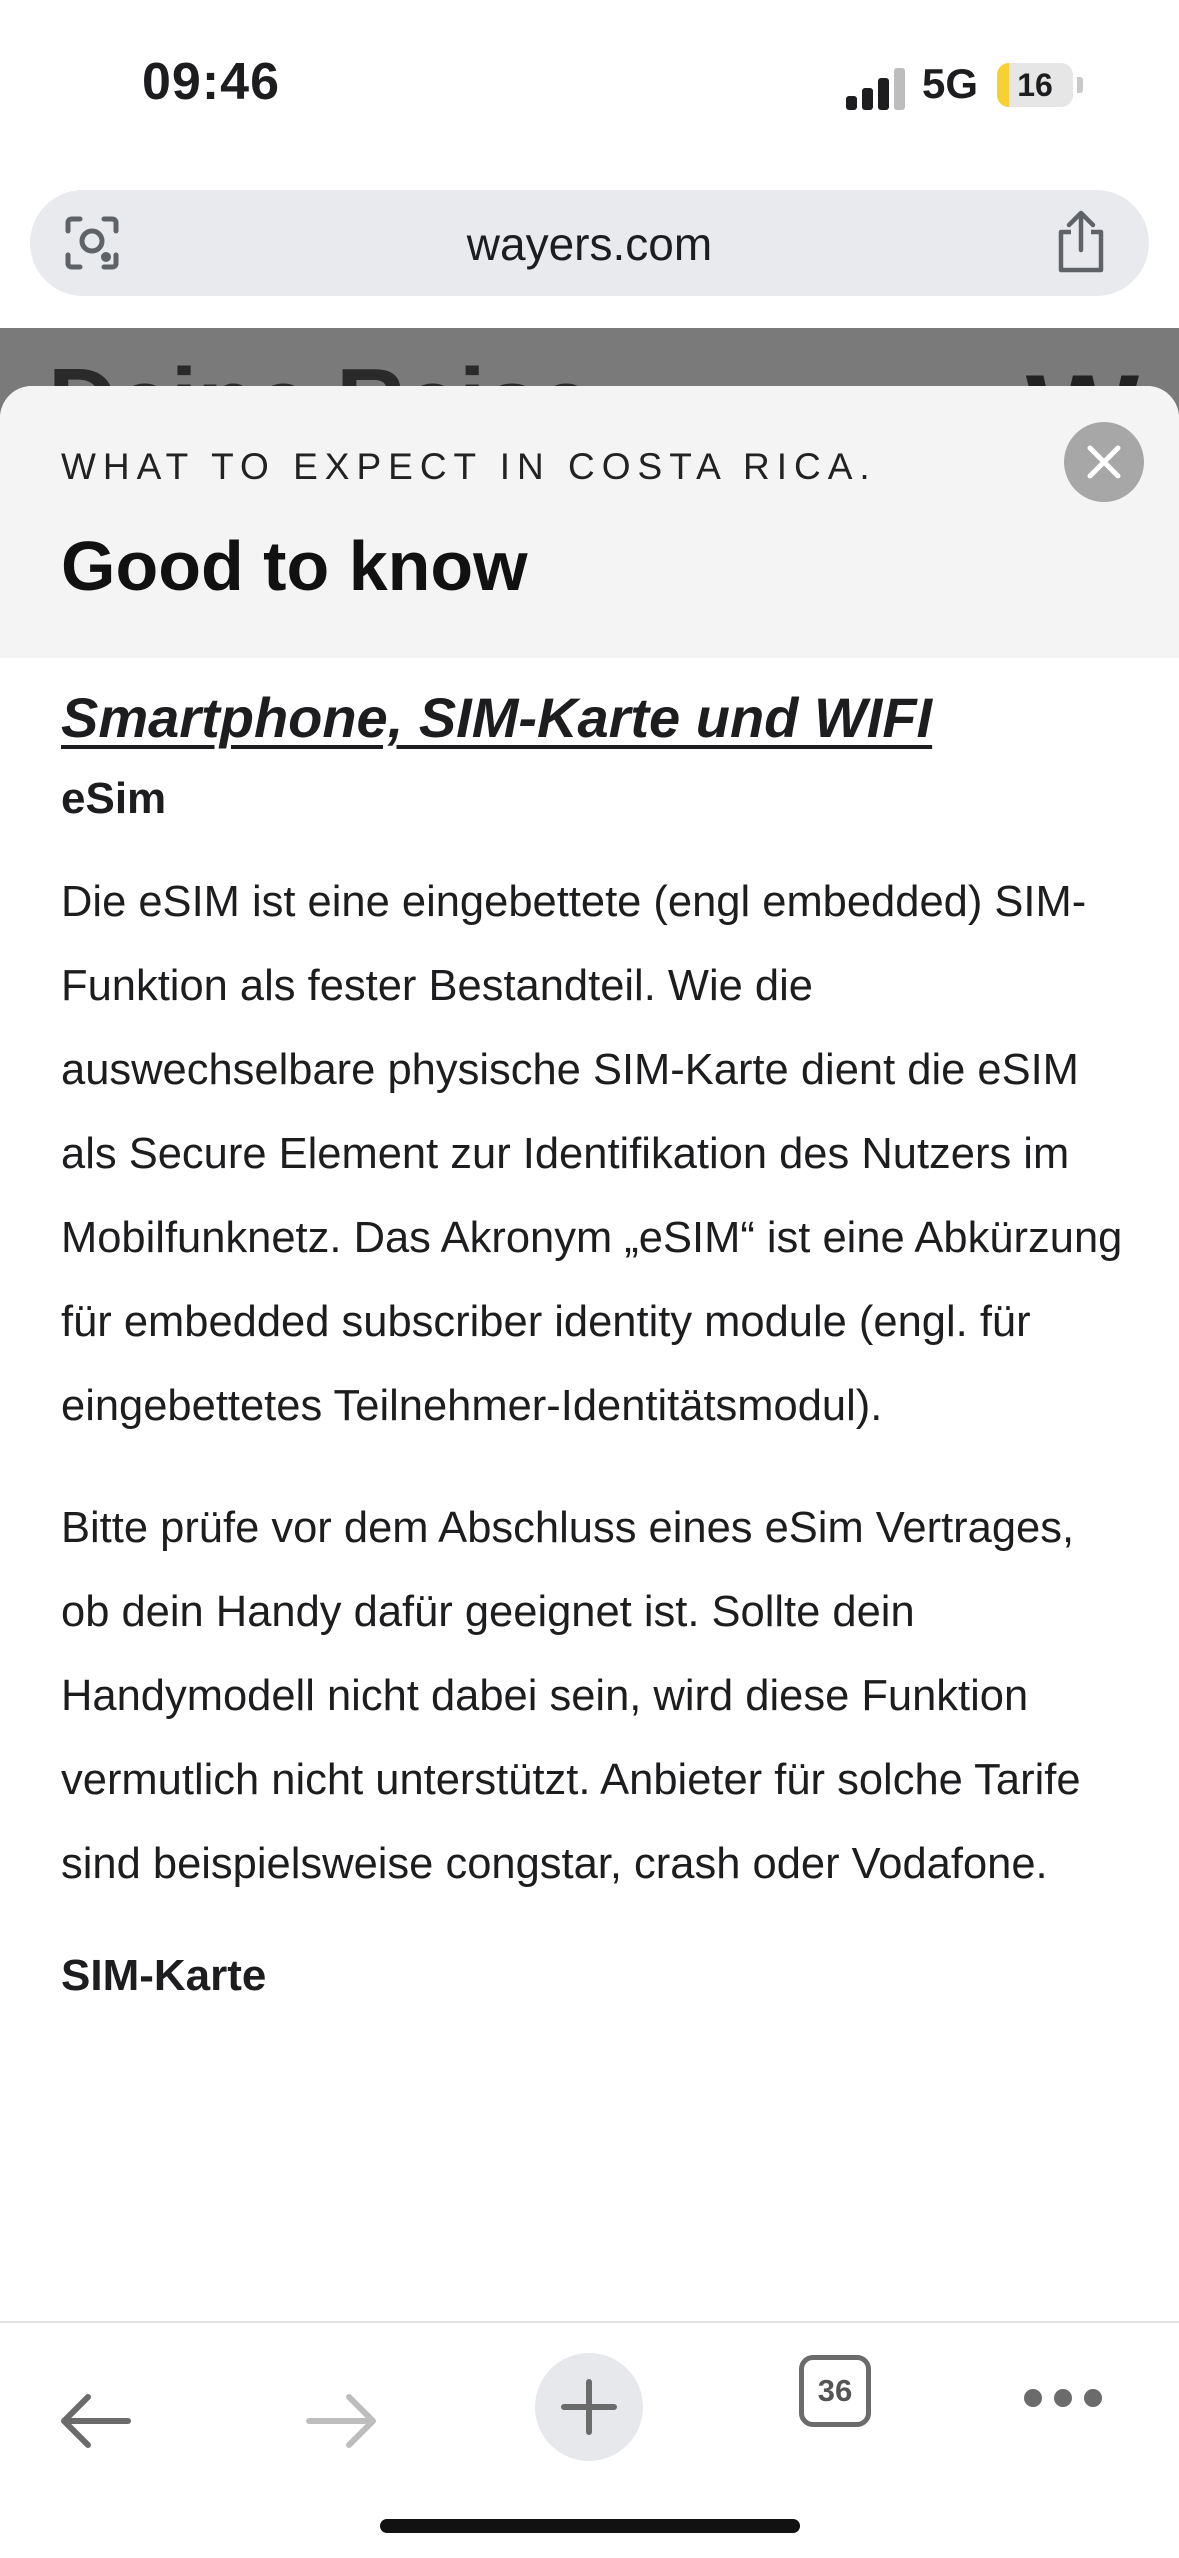 The height and width of the screenshot is (2558, 1179). I want to click on address-bar: wayers.com, so click(589, 243).